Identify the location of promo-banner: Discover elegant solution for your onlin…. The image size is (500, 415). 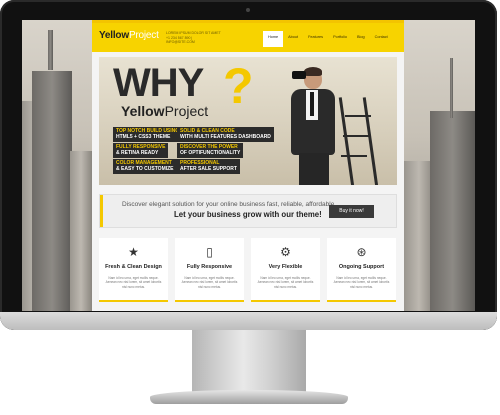
(248, 211).